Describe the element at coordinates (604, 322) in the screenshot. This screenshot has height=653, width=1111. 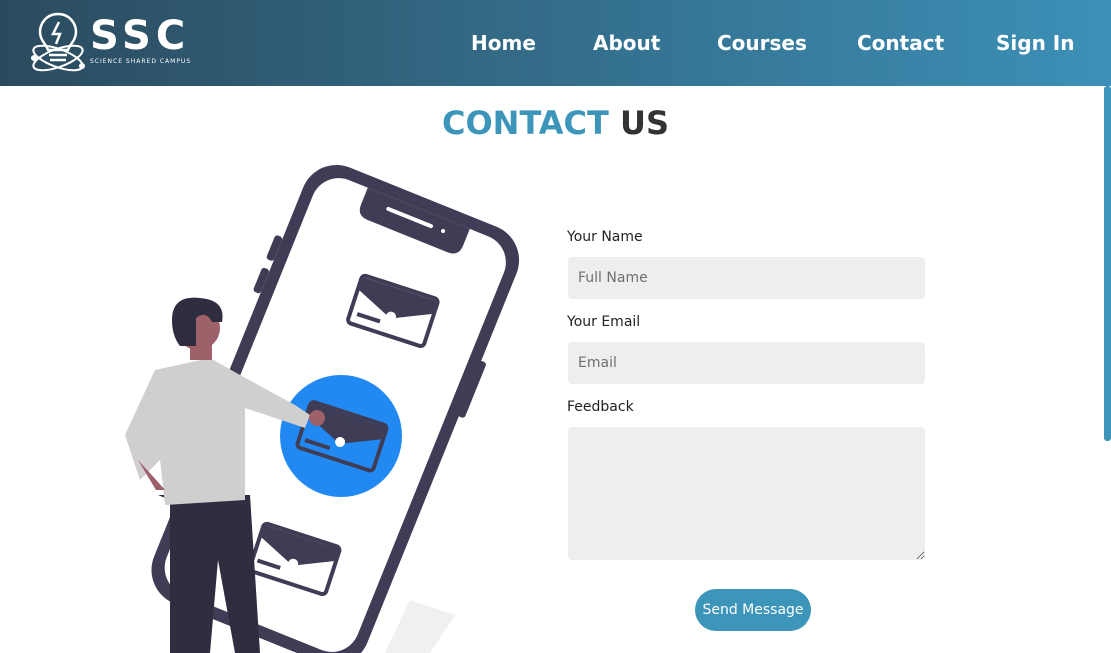
I see `email-label: Your Email` at that location.